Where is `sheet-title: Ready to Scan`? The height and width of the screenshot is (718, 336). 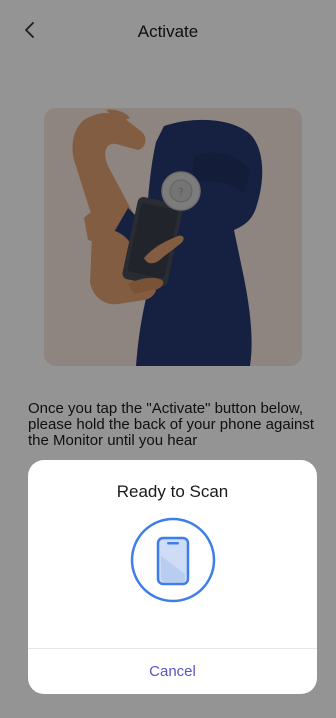 sheet-title: Ready to Scan is located at coordinates (172, 491).